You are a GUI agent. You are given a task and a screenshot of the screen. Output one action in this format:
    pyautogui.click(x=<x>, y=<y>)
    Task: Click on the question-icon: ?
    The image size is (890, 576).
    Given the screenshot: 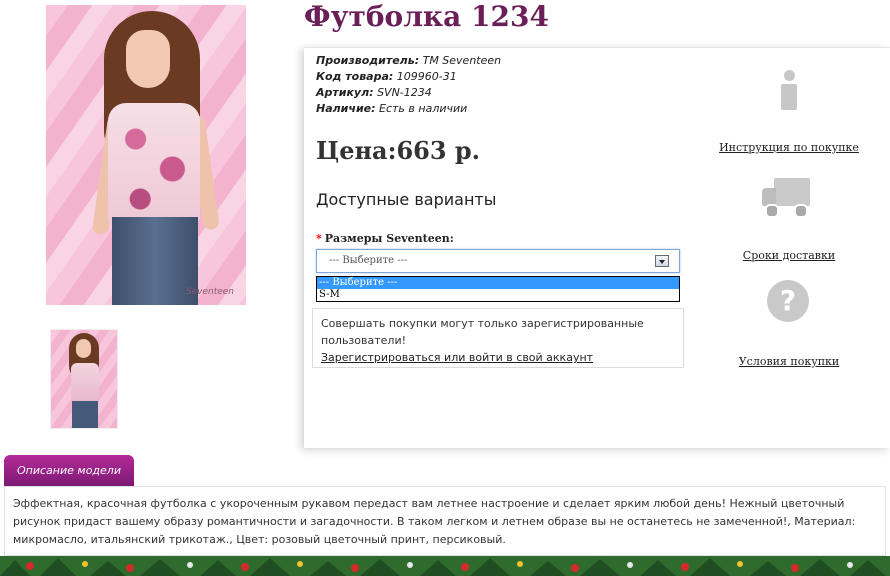 What is the action you would take?
    pyautogui.click(x=788, y=301)
    